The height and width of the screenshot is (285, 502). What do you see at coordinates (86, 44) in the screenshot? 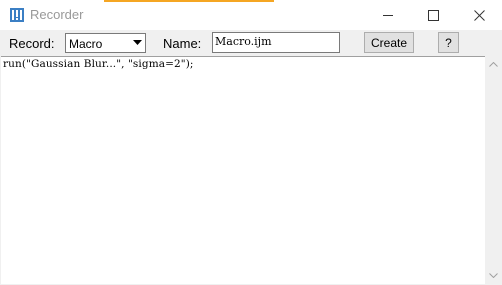
I see `record-type-value: Macro` at bounding box center [86, 44].